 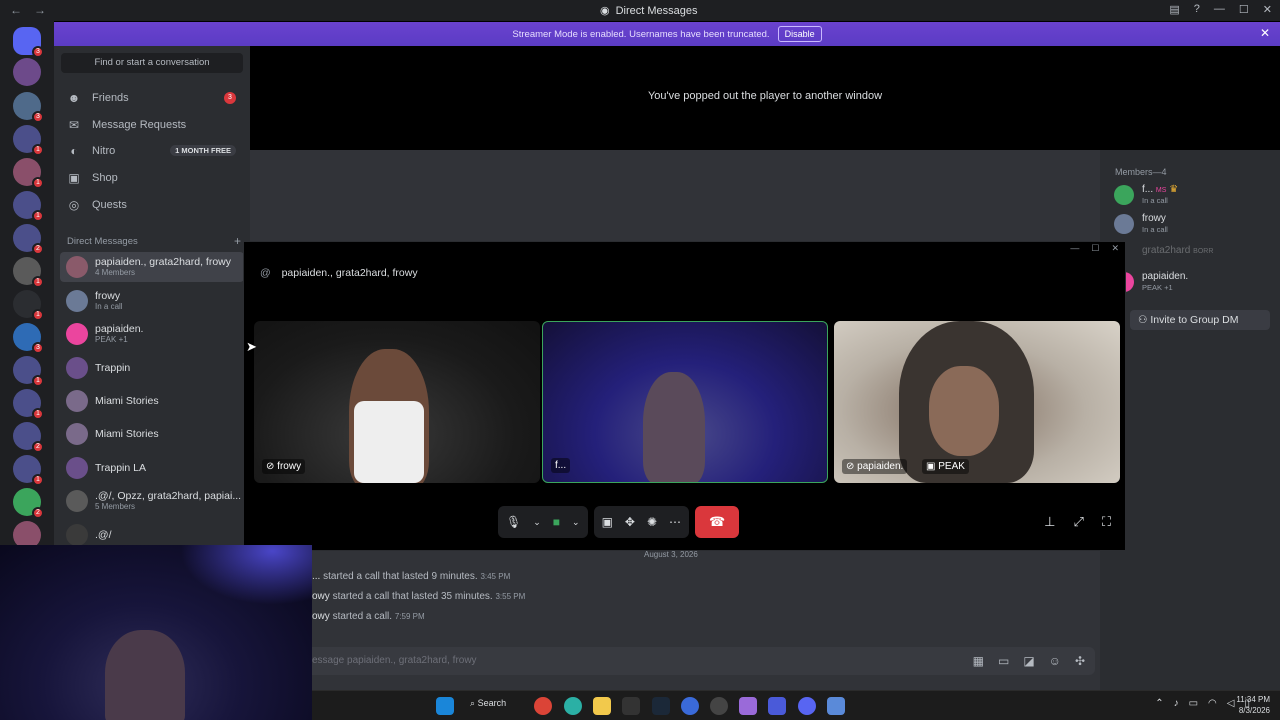 I want to click on add-dm-icon: +, so click(x=237, y=241).